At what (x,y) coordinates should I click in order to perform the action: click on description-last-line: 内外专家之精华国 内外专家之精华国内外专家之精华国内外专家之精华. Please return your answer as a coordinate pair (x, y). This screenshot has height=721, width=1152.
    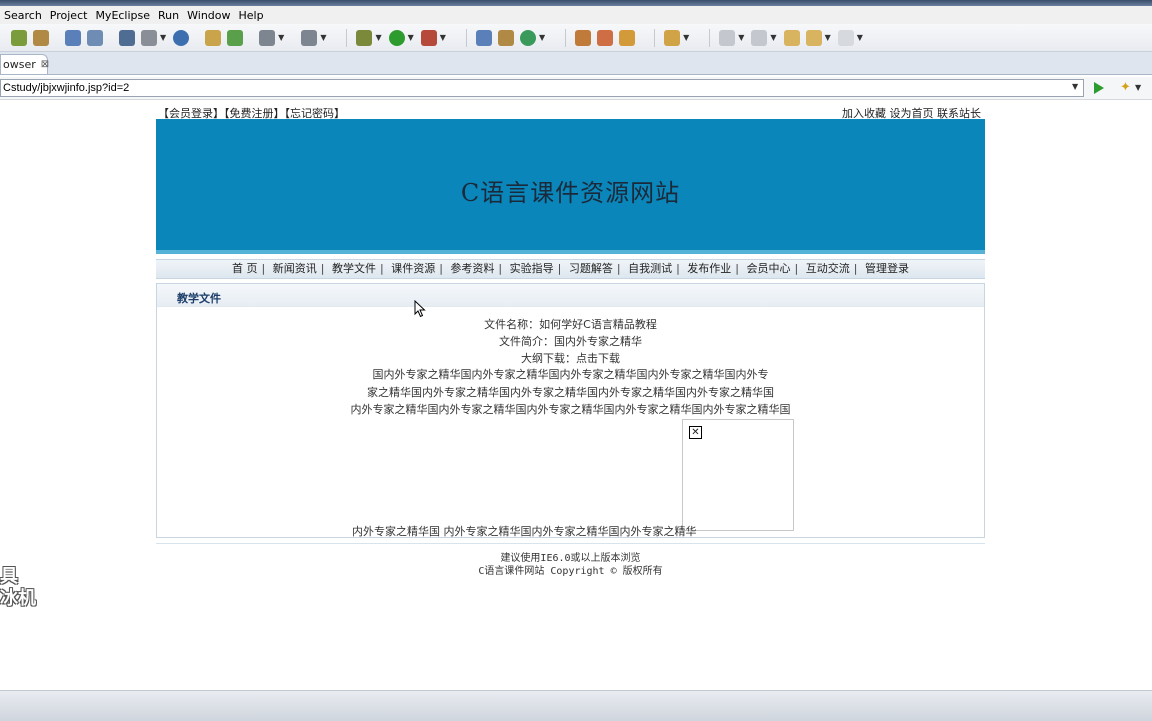
    Looking at the image, I should click on (524, 531).